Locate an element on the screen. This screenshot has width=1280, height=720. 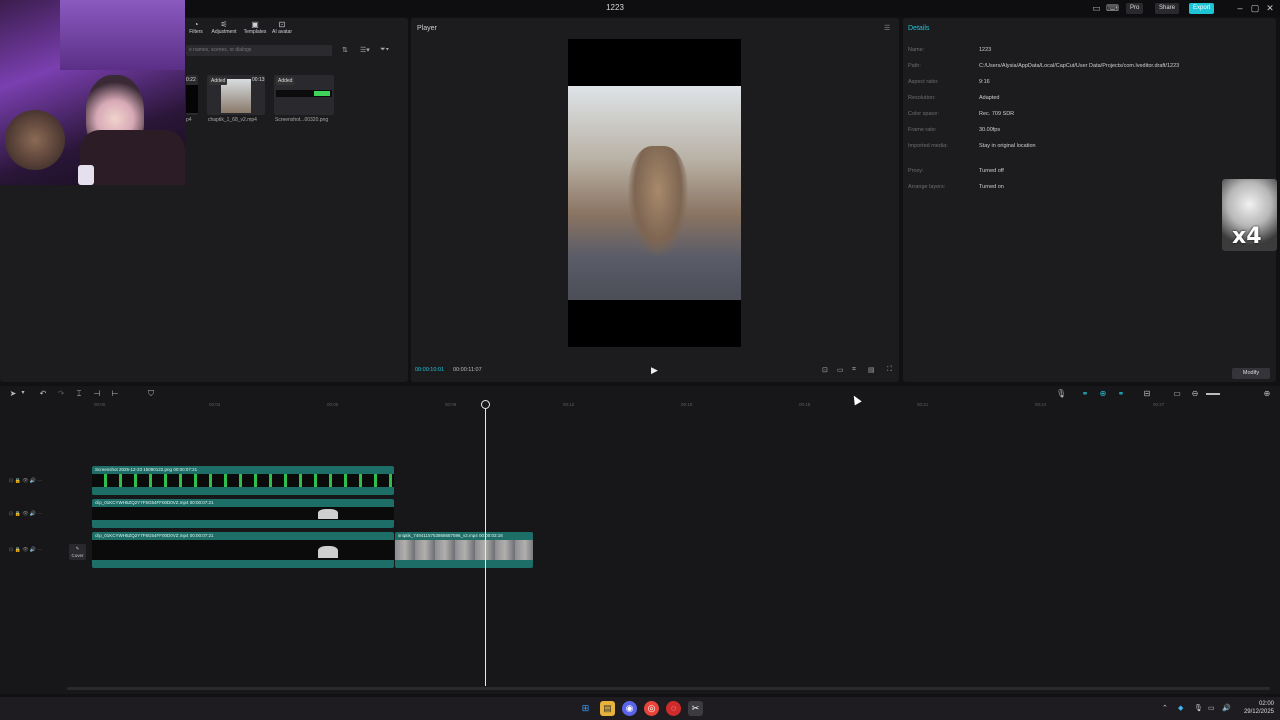
capcut-icon: ✂ is located at coordinates (695, 708).